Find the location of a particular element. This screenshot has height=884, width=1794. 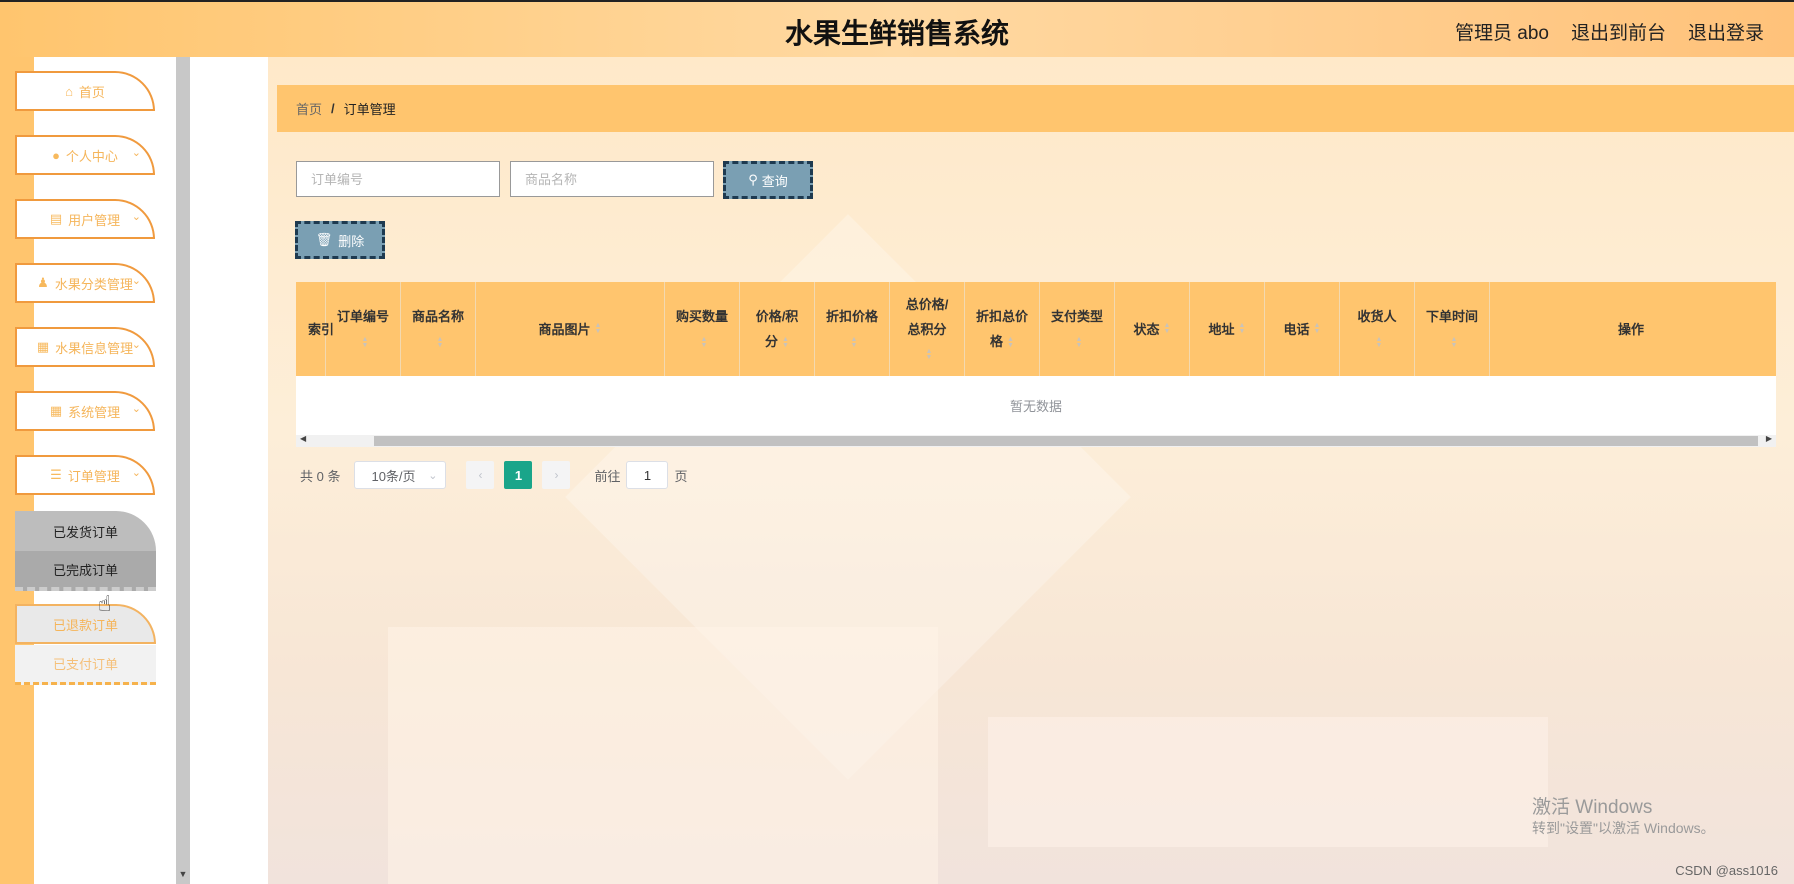

column-header: 索引 is located at coordinates (315, 329).